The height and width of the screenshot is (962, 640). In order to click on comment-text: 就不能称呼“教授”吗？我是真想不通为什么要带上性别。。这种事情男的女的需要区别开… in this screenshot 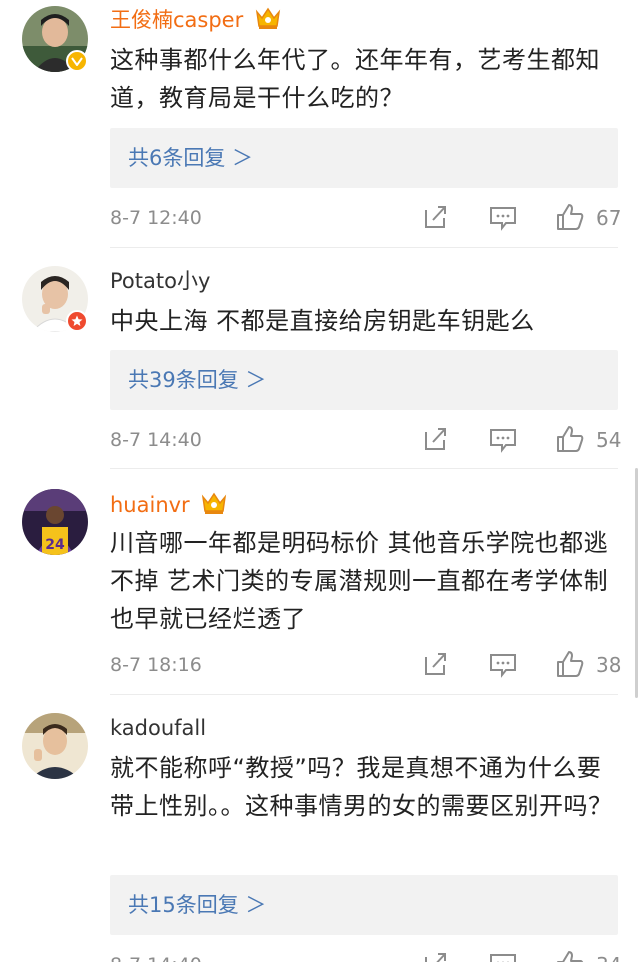, I will do `click(361, 787)`.